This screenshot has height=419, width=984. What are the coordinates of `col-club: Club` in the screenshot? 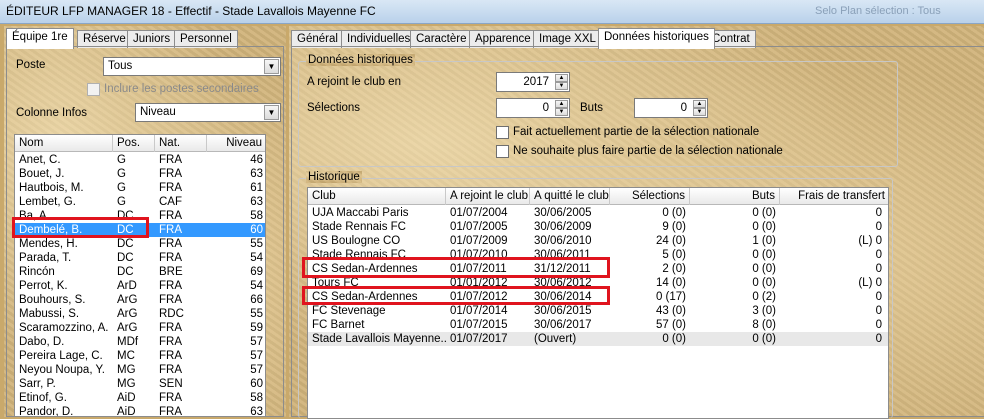 It's located at (377, 196).